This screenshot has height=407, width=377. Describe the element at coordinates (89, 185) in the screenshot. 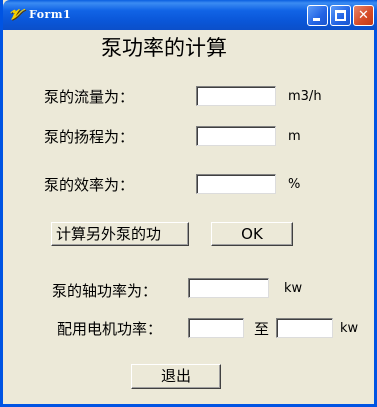

I see `efficiency-label: 泵的效率为：` at that location.